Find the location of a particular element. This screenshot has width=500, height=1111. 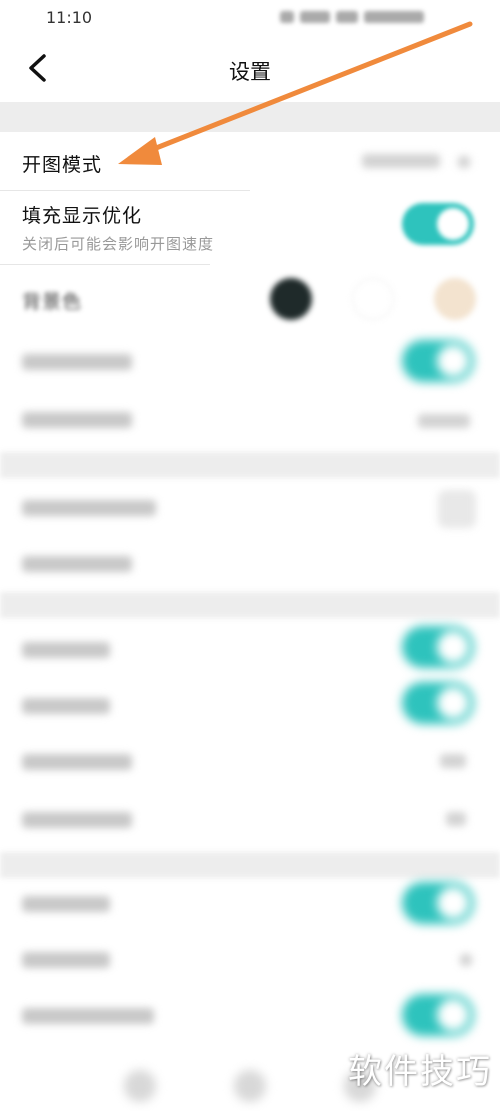

setting-row-background: 背景色 is located at coordinates (250, 300).